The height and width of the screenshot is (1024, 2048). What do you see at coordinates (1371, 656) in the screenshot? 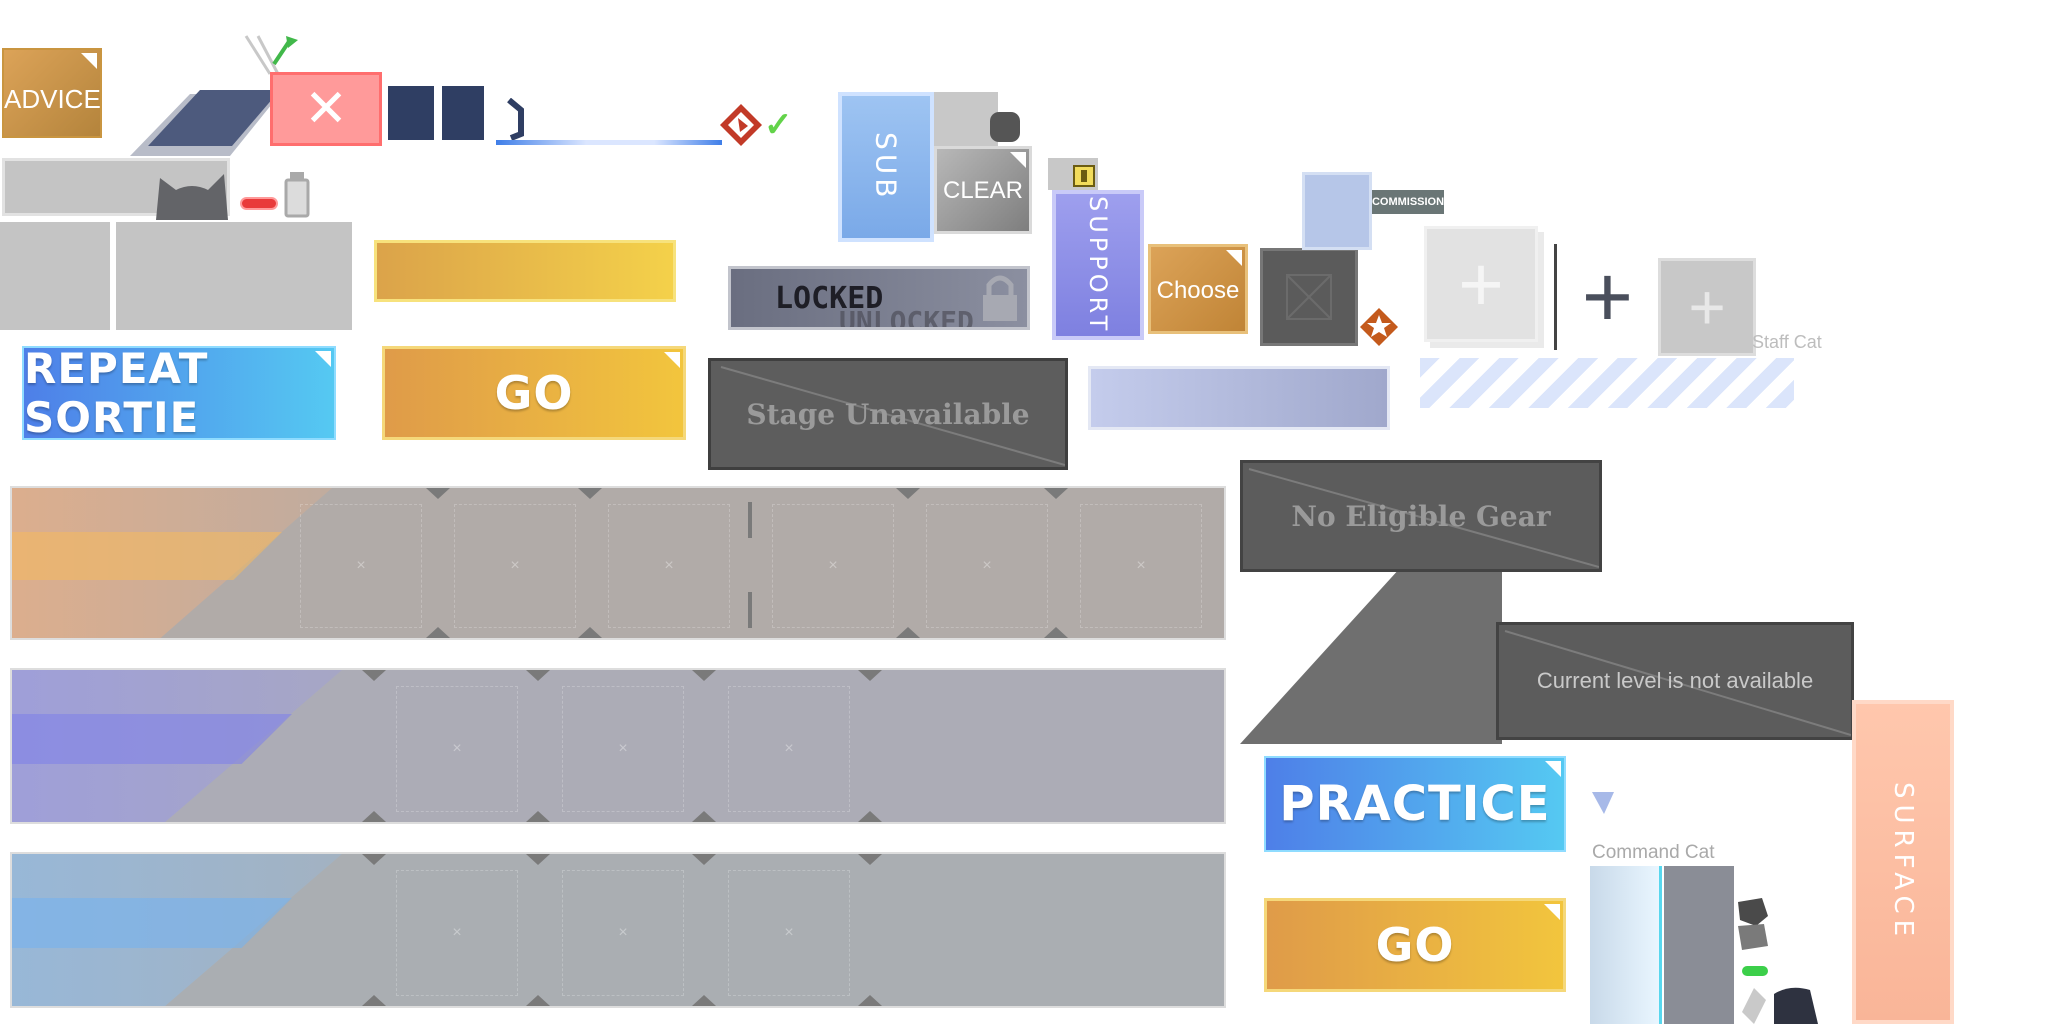
I see `grey-connector-shape` at bounding box center [1371, 656].